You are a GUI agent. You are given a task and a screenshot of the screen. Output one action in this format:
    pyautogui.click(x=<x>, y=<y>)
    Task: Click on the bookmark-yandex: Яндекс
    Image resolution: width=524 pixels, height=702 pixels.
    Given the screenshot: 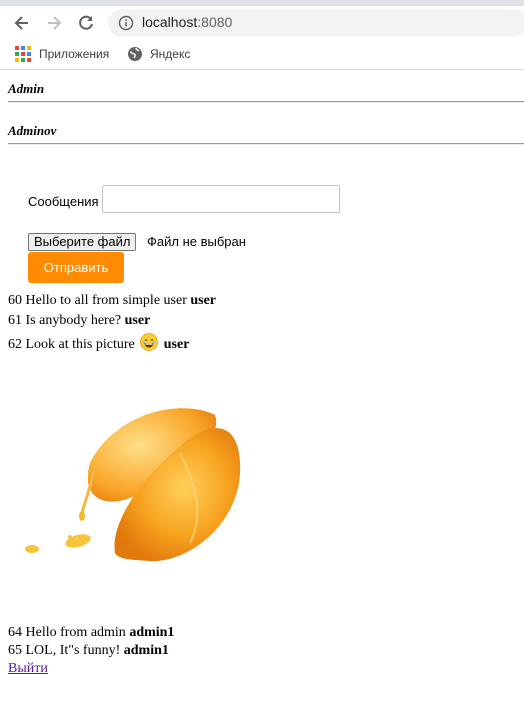 What is the action you would take?
    pyautogui.click(x=158, y=54)
    